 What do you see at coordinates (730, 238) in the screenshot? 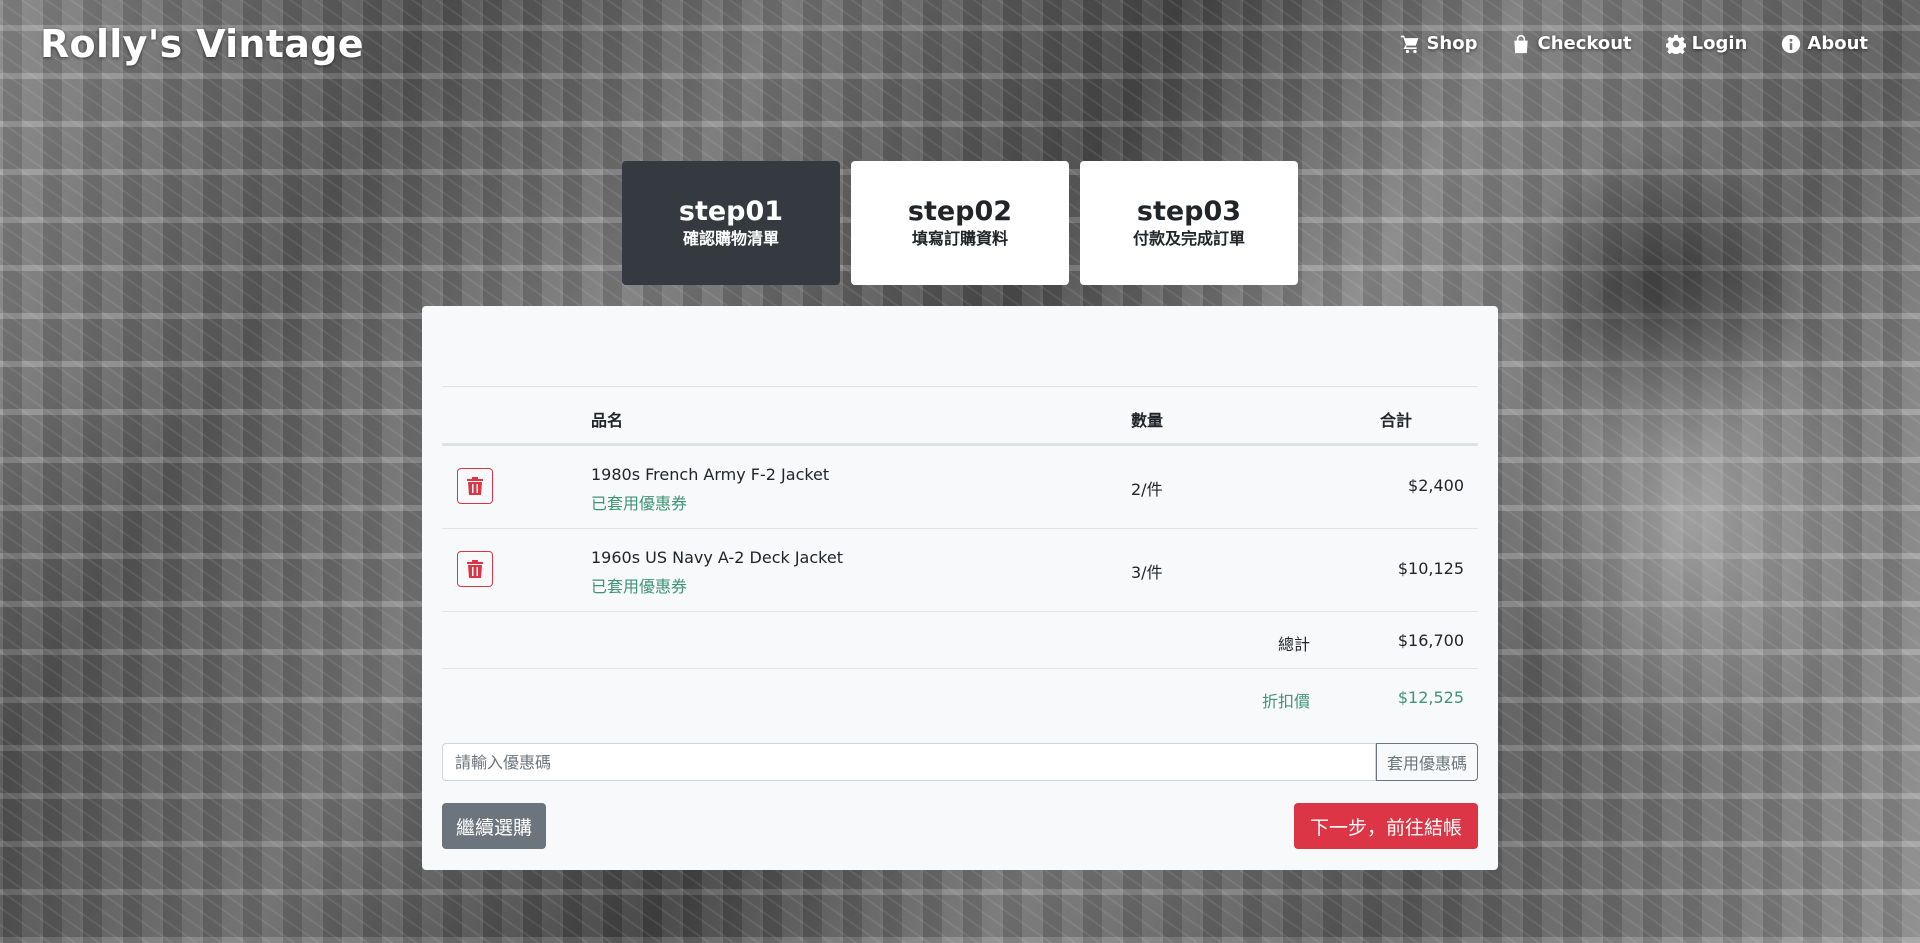
I see `step-label: 確認購物清單` at bounding box center [730, 238].